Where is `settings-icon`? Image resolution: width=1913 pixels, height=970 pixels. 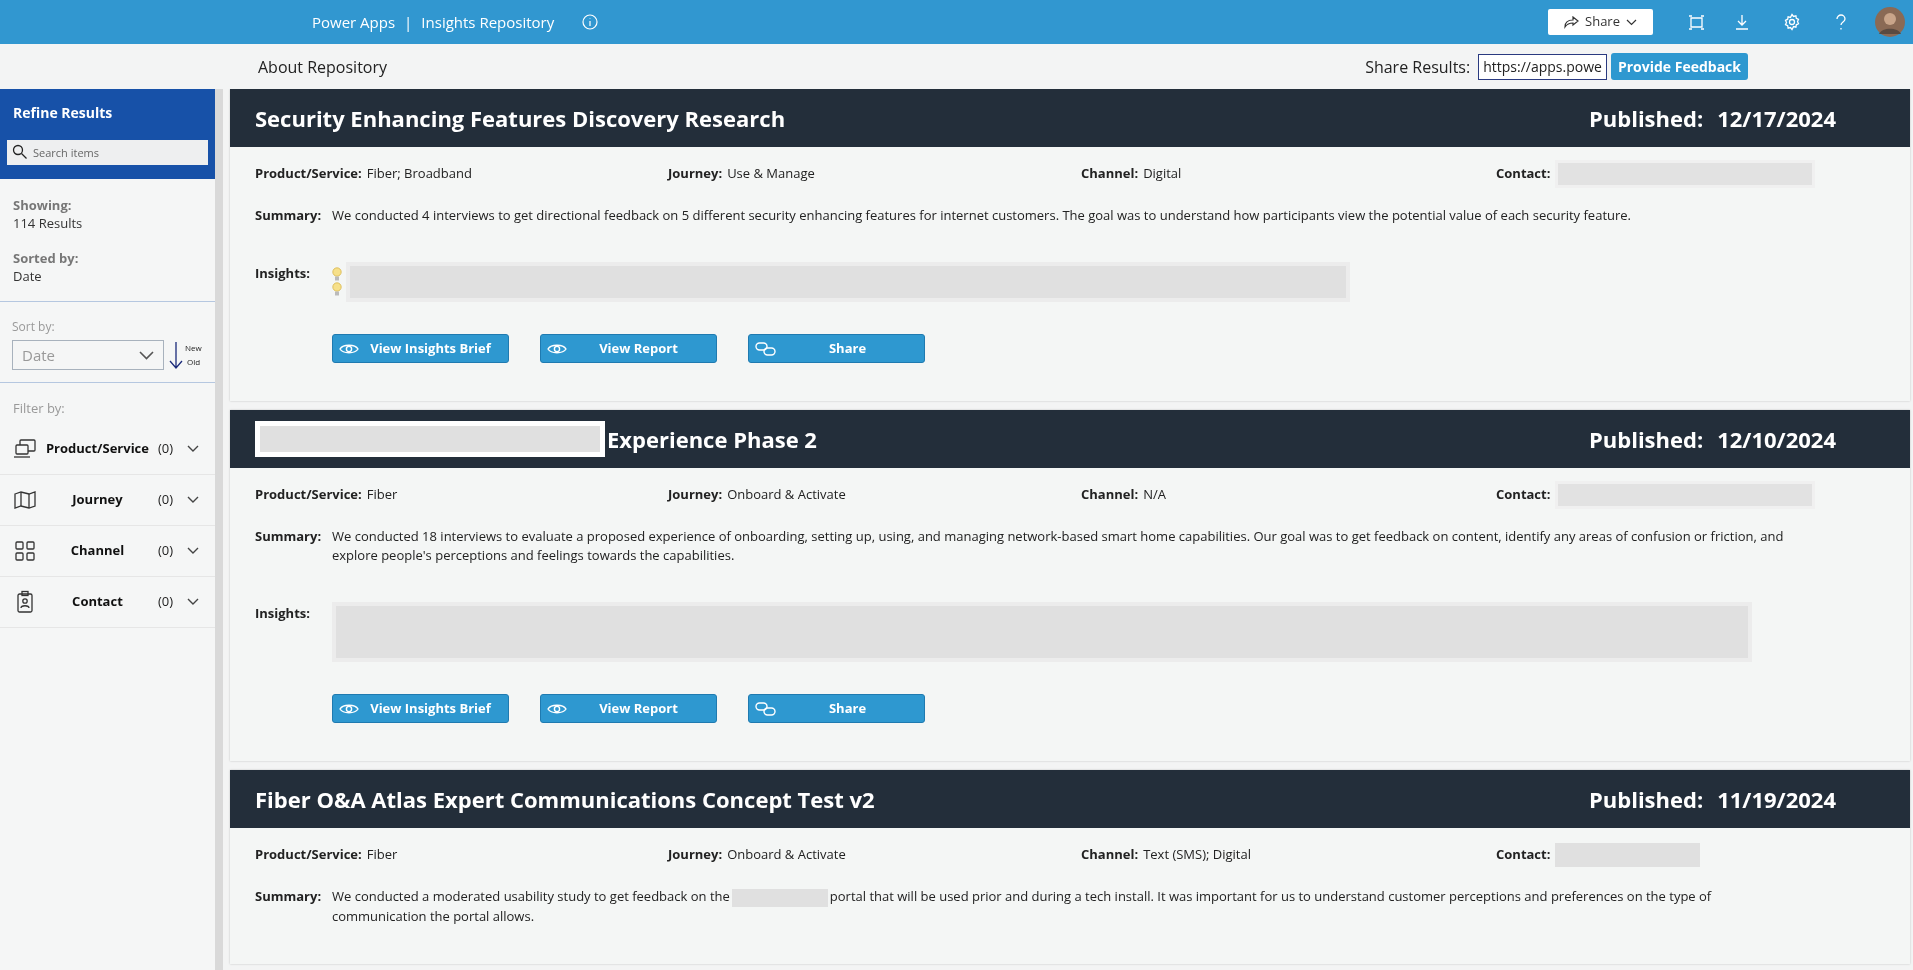 settings-icon is located at coordinates (1792, 22).